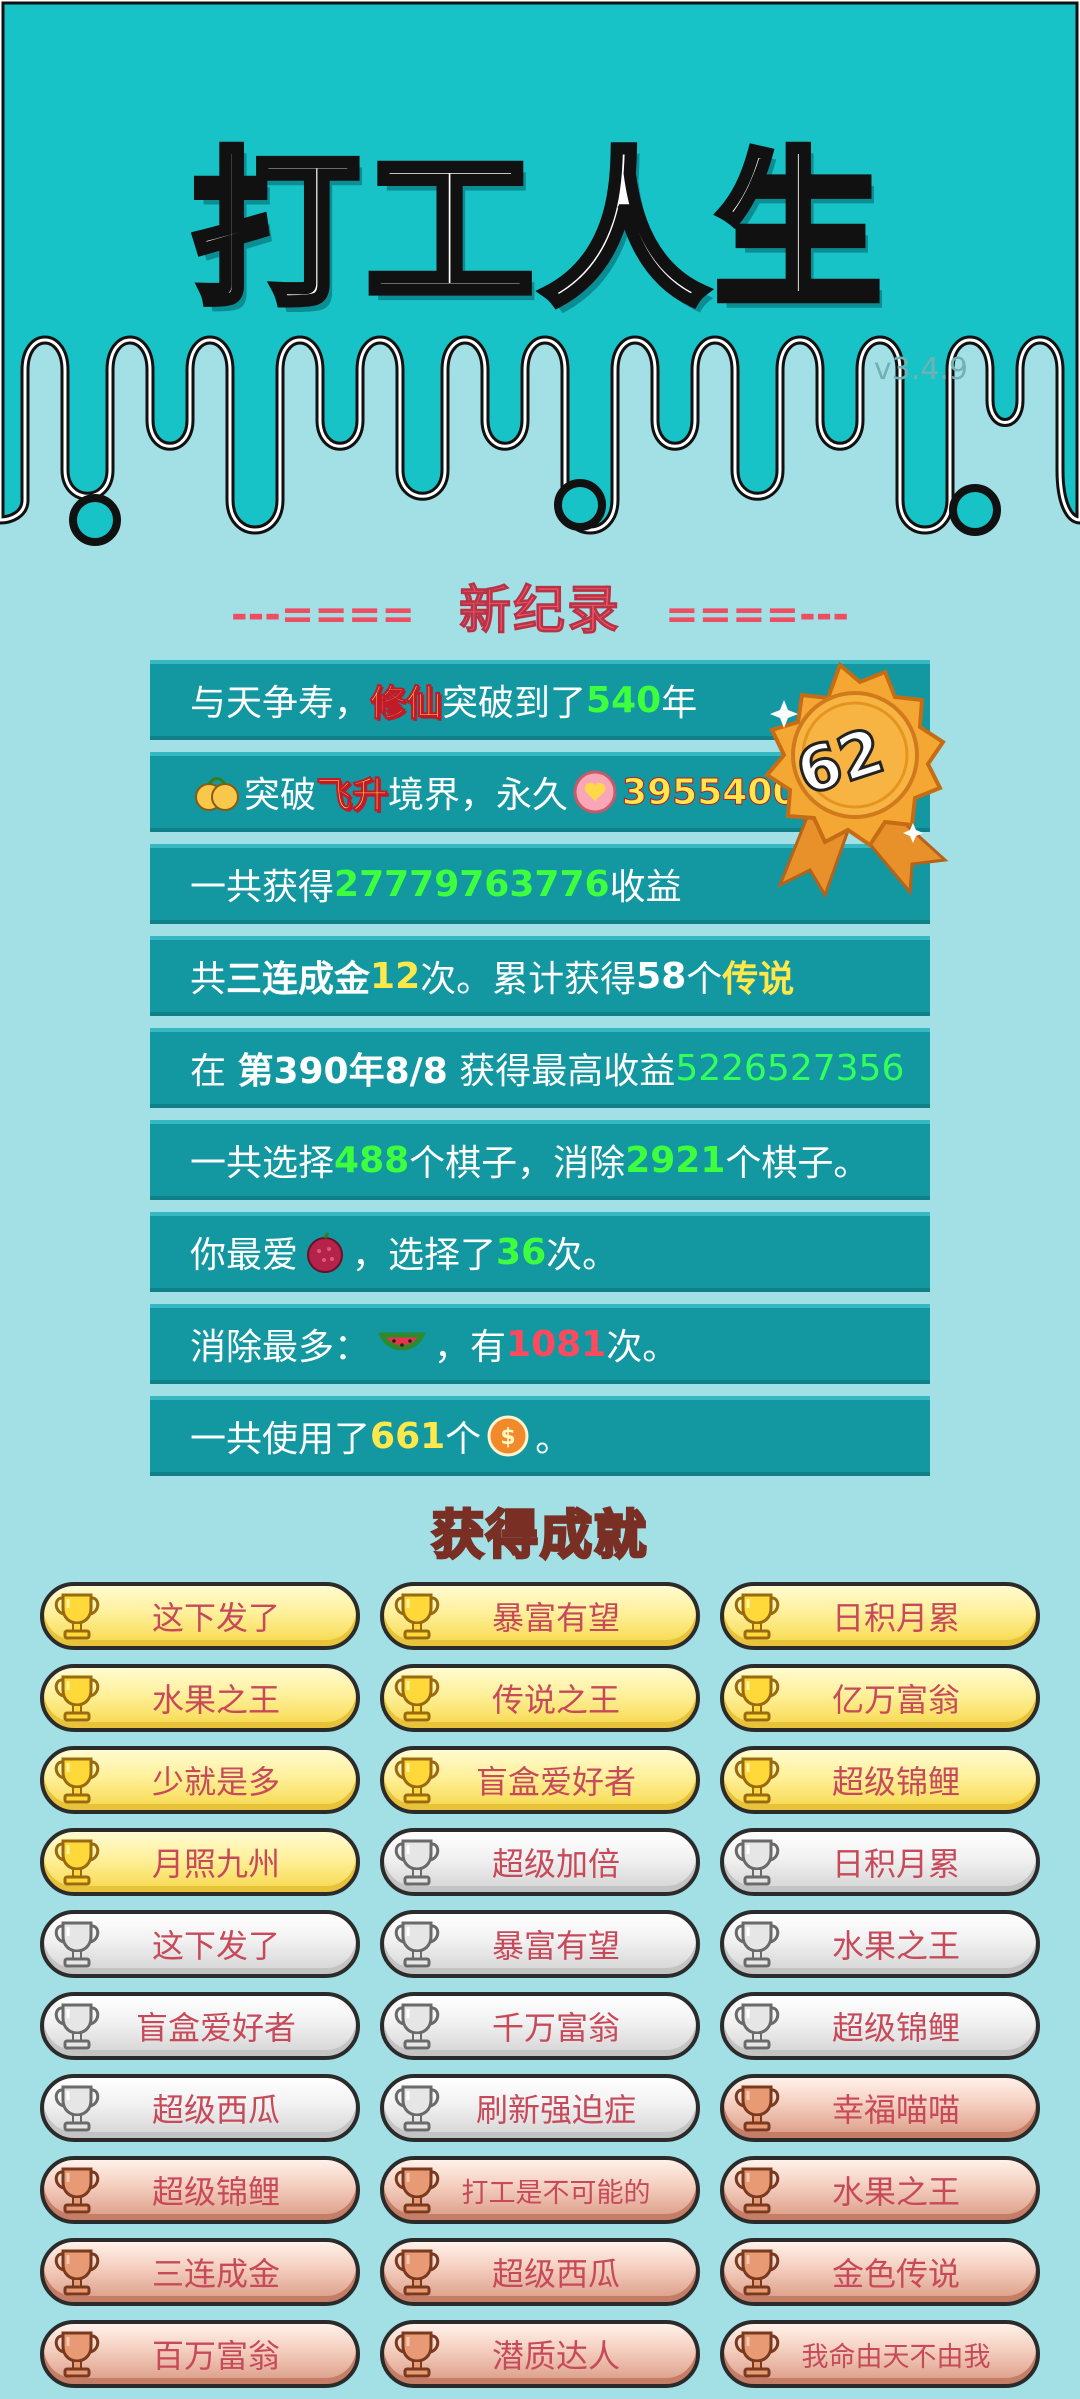 The image size is (1080, 2399). What do you see at coordinates (521, 1252) in the screenshot?
I see `record-value: 36` at bounding box center [521, 1252].